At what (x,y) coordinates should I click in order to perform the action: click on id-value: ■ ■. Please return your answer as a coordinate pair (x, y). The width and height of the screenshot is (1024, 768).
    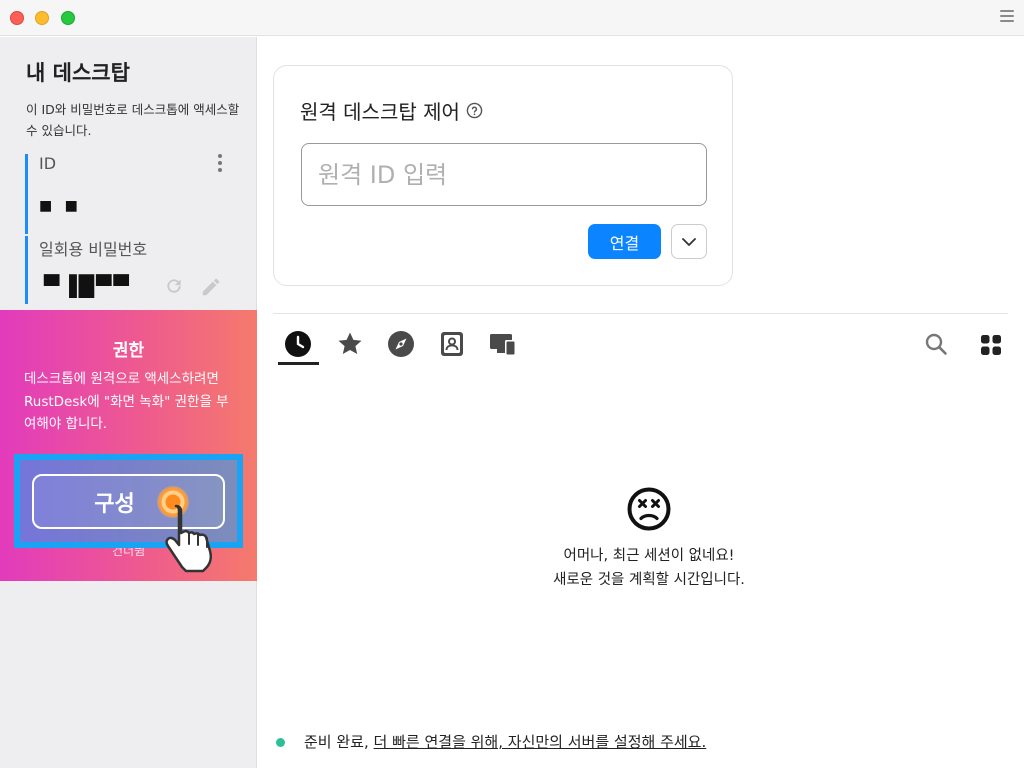
    Looking at the image, I should click on (60, 206).